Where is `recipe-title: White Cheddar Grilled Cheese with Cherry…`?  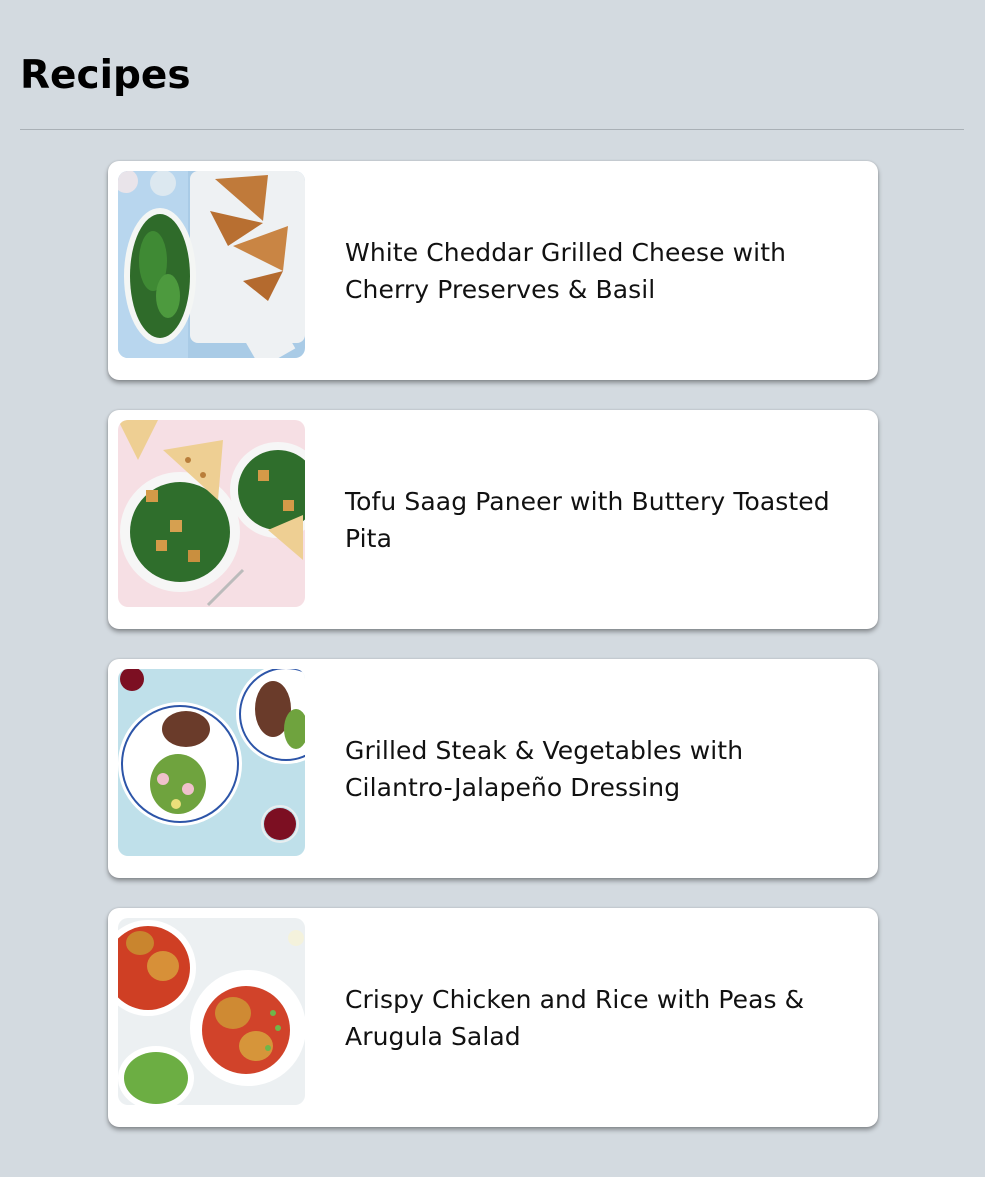 recipe-title: White Cheddar Grilled Cheese with Cherry… is located at coordinates (602, 271).